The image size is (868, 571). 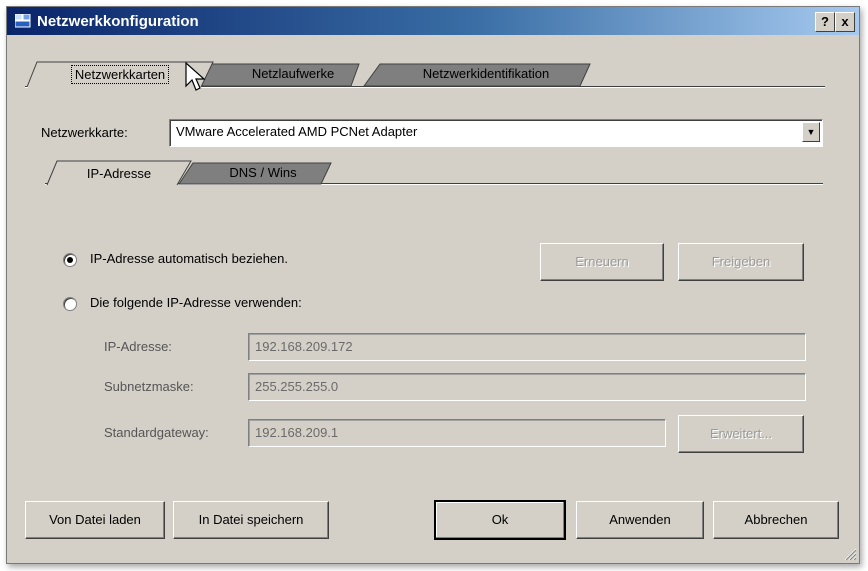 What do you see at coordinates (527, 387) in the screenshot?
I see `subnet-field: 255.255.255.0` at bounding box center [527, 387].